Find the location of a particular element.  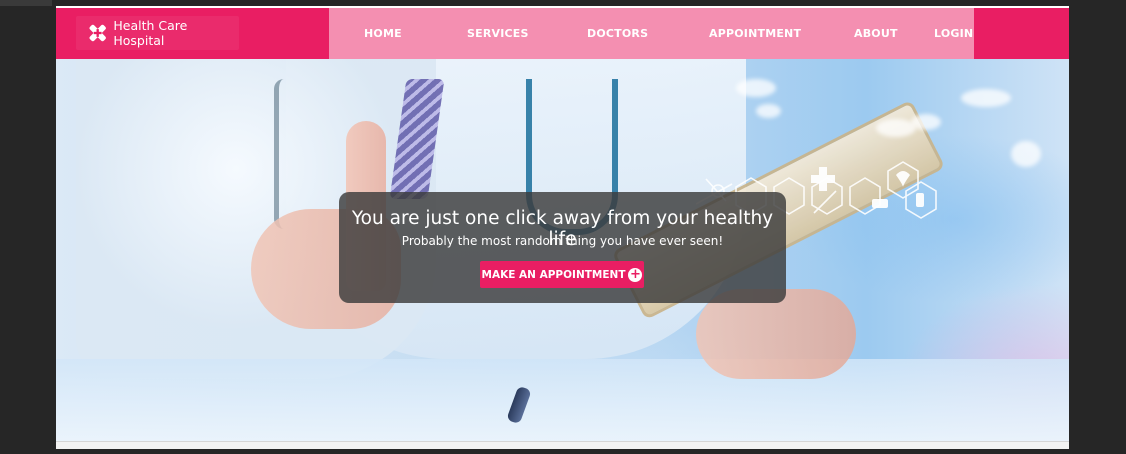

page-bottom-border is located at coordinates (562, 445).